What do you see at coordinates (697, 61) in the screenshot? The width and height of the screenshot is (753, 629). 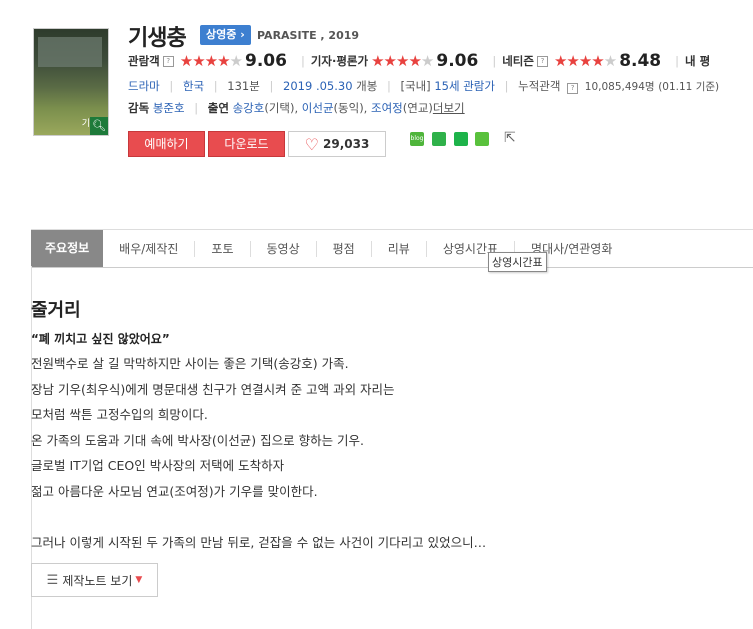 I see `my-rating-label: 내 평` at bounding box center [697, 61].